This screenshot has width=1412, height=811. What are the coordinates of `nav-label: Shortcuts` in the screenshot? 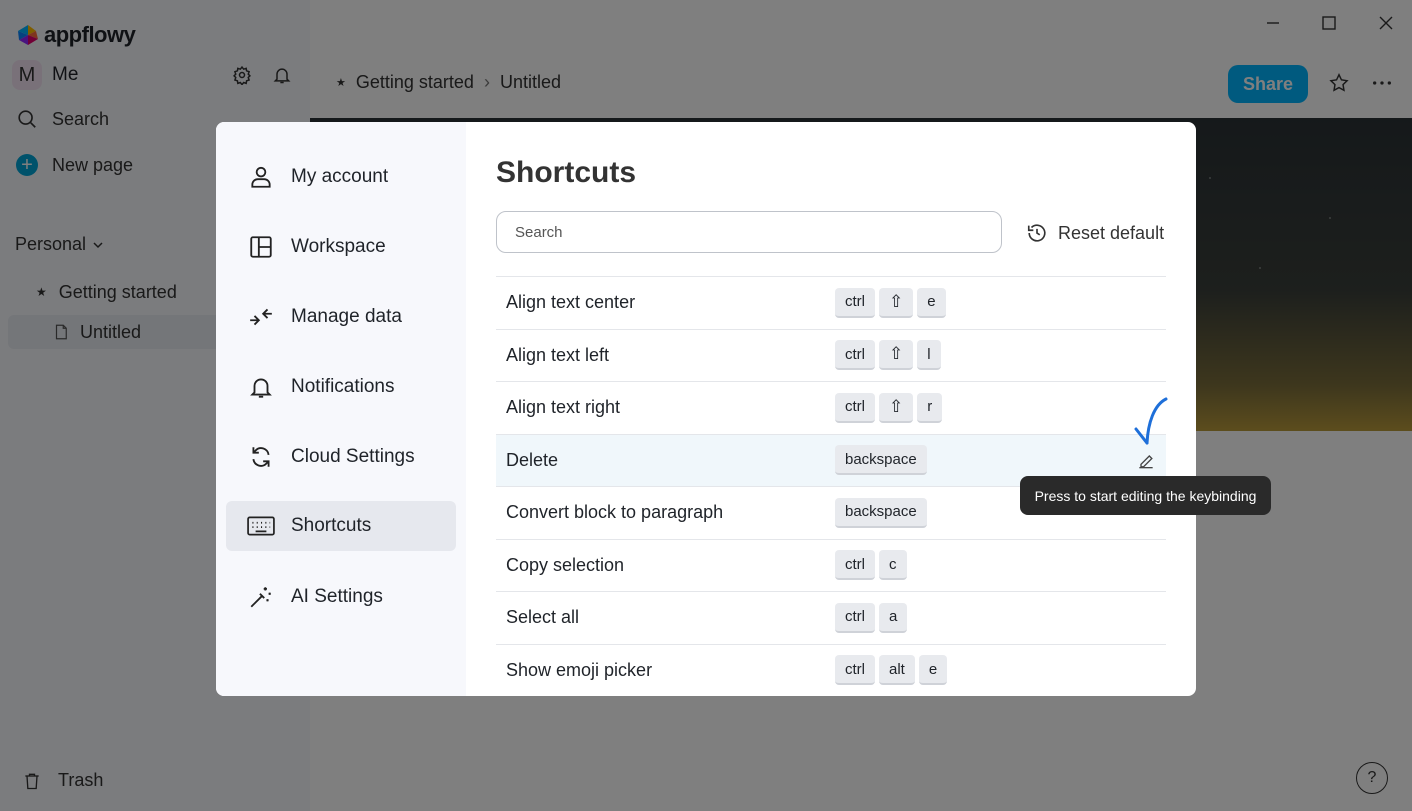 It's located at (331, 525).